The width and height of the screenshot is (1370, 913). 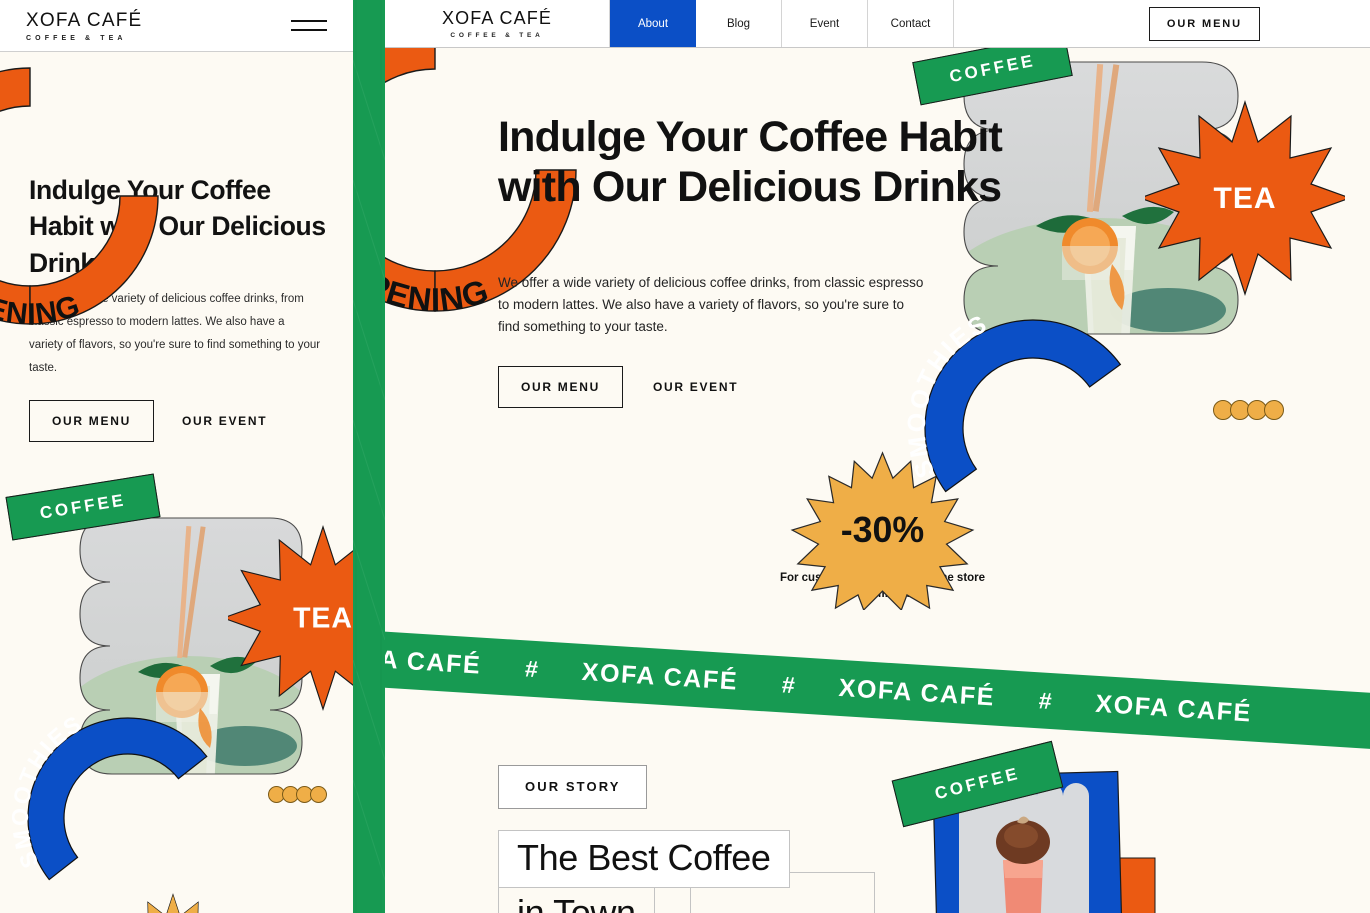 I want to click on nav-item-about: About, so click(x=653, y=23).